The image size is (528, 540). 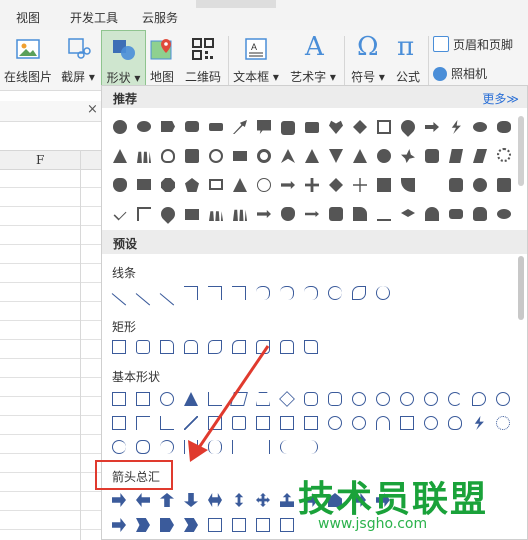 What do you see at coordinates (232, 399) in the screenshot?
I see `annotation-arrow-line` at bounding box center [232, 399].